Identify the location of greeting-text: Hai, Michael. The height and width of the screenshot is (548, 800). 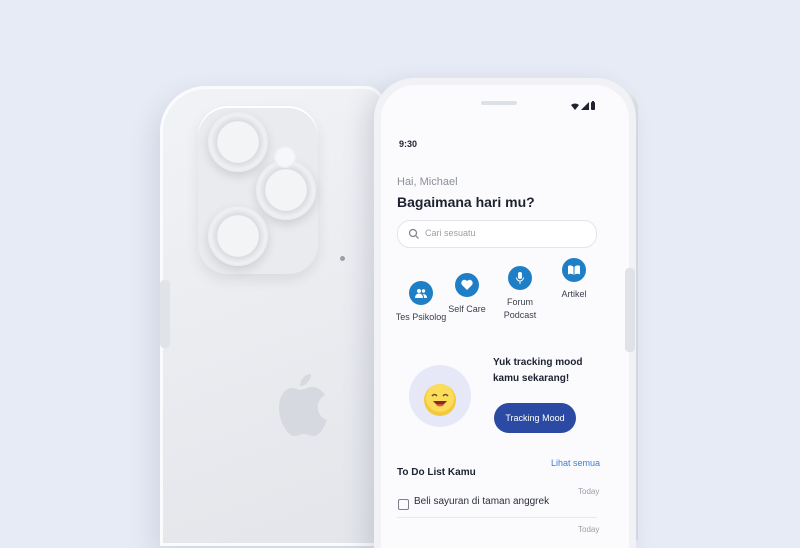
(427, 182).